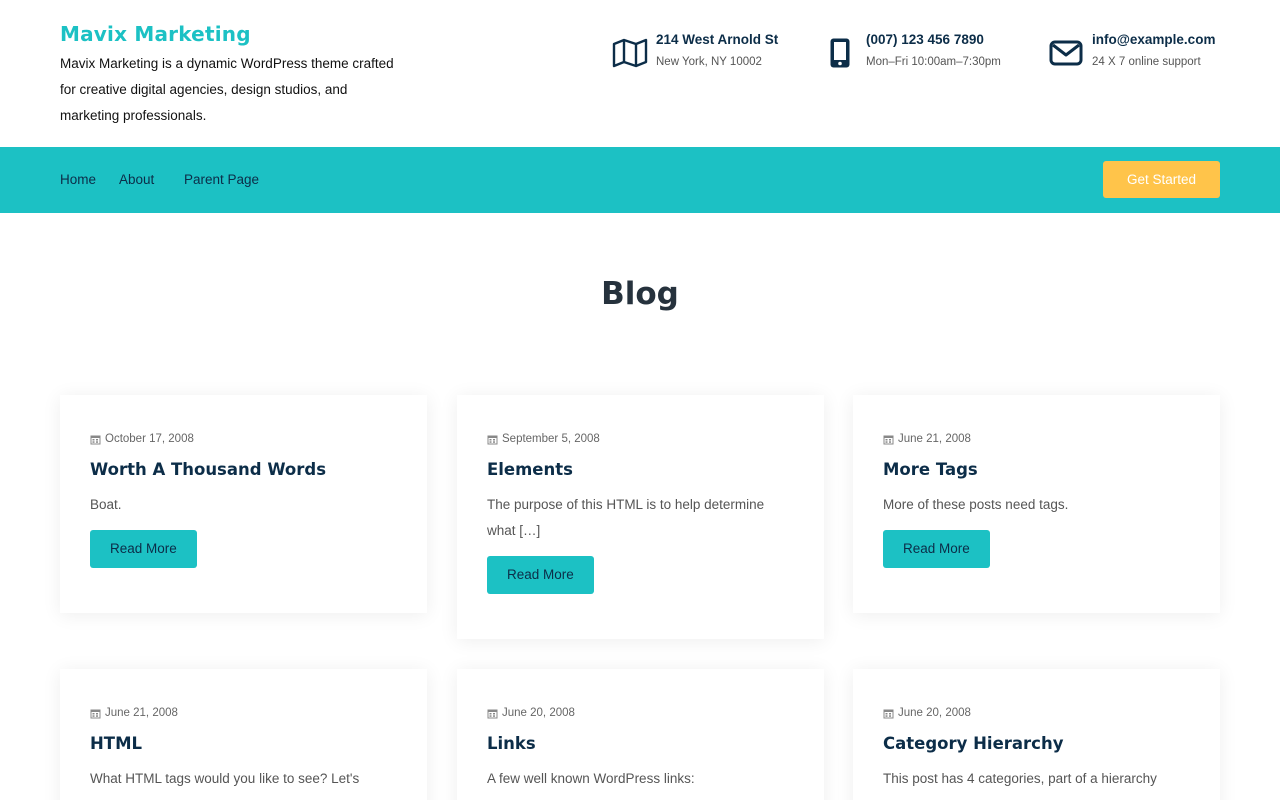 The width and height of the screenshot is (1280, 800). Describe the element at coordinates (709, 62) in the screenshot. I see `address-city: New York, NY 10002` at that location.